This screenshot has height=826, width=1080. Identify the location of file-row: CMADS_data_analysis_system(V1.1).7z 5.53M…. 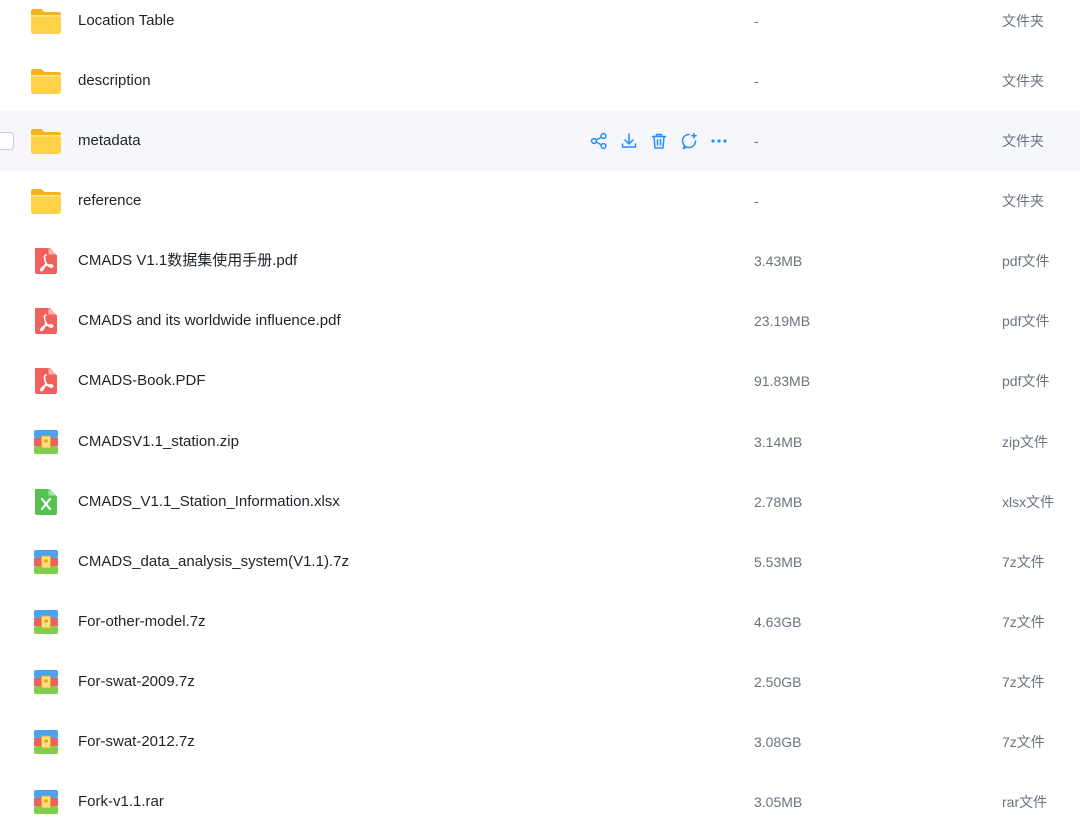
(540, 562).